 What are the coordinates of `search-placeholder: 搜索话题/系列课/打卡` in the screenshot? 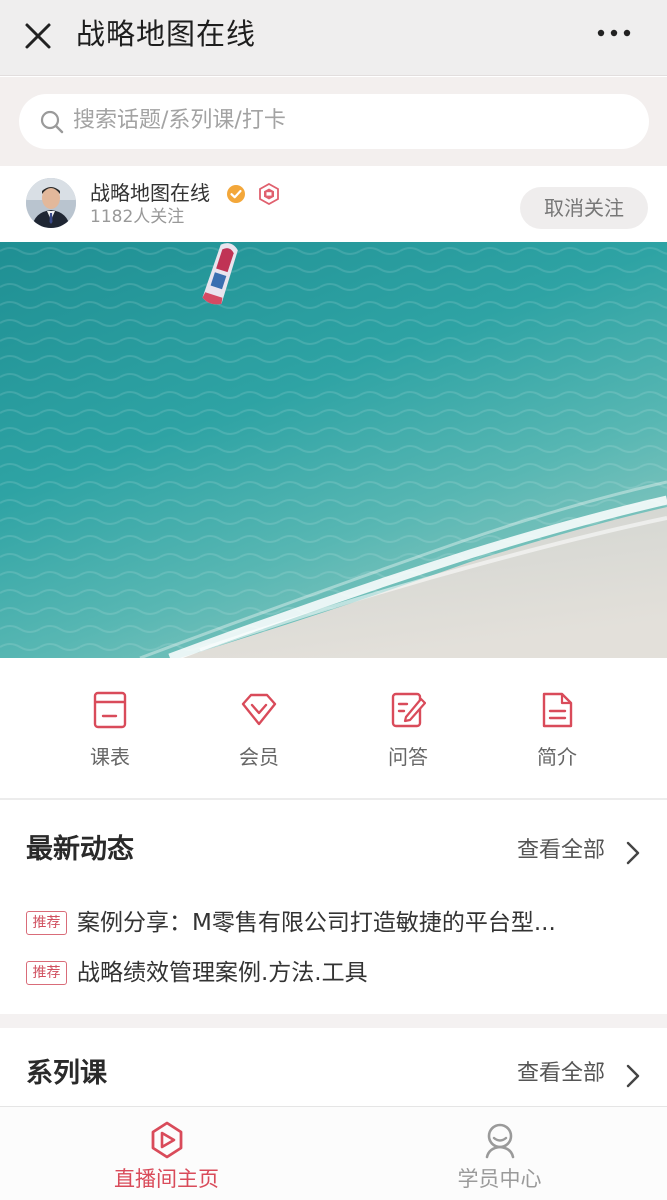 It's located at (179, 120).